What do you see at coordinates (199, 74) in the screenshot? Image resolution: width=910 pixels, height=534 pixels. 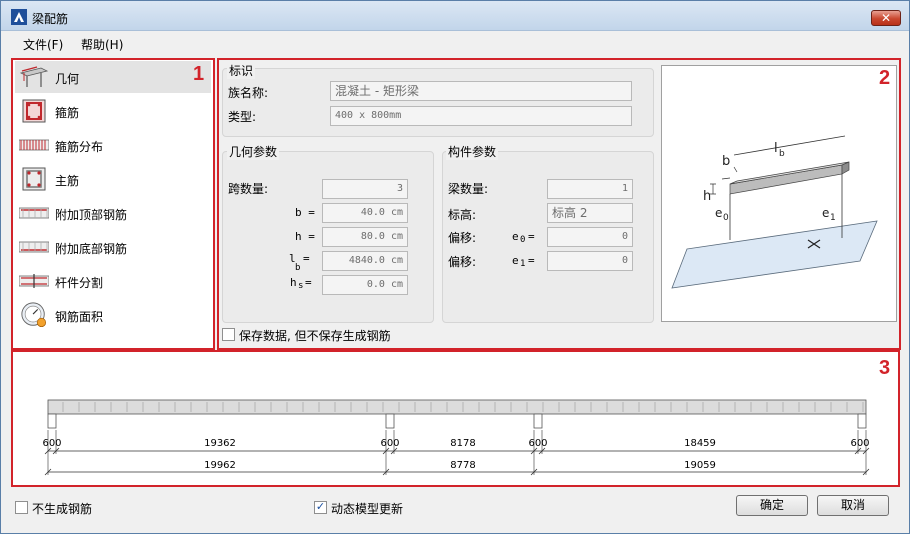 I see `region-number-1: 1` at bounding box center [199, 74].